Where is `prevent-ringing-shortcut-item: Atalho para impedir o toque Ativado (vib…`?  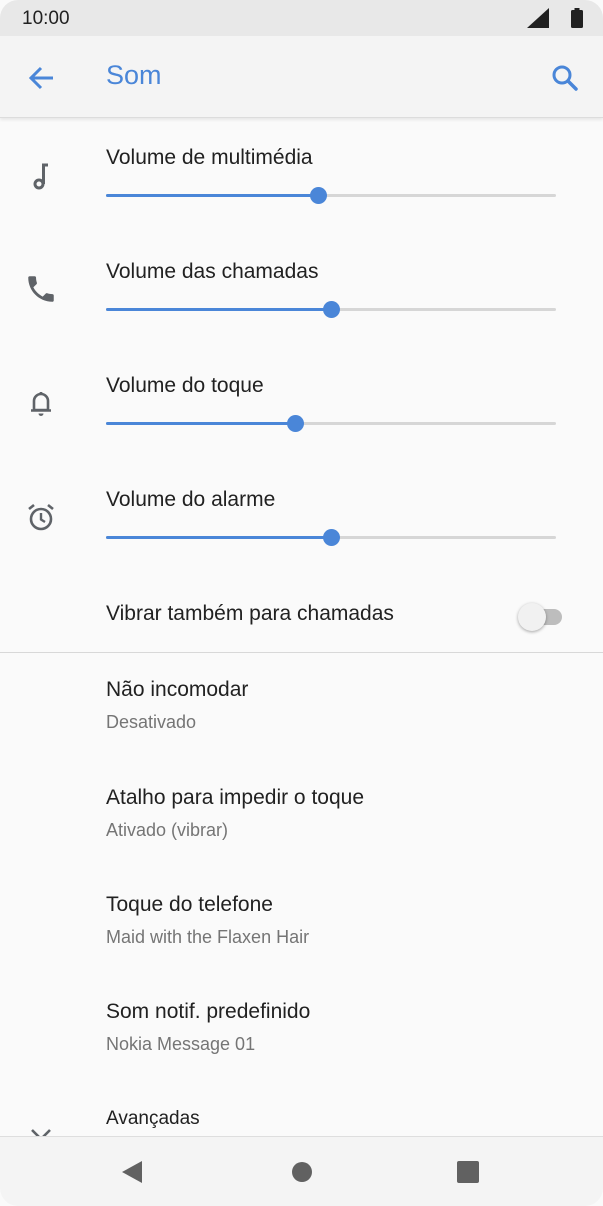
prevent-ringing-shortcut-item: Atalho para impedir o toque Ativado (vib… is located at coordinates (301, 836).